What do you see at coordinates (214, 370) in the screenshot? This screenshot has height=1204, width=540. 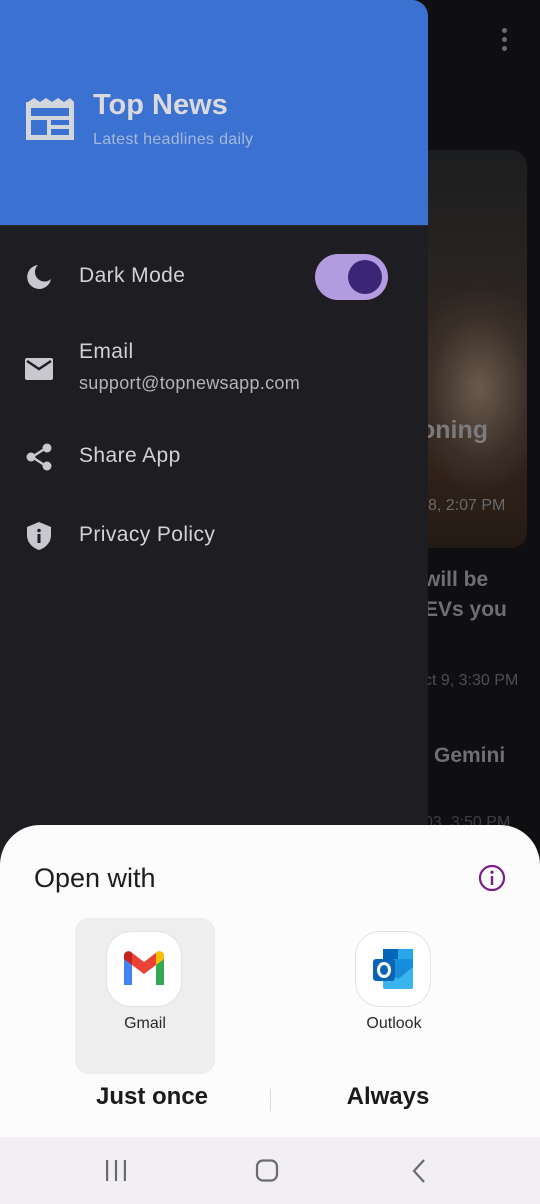 I see `menu-item-email: Email support@topnewsapp.com` at bounding box center [214, 370].